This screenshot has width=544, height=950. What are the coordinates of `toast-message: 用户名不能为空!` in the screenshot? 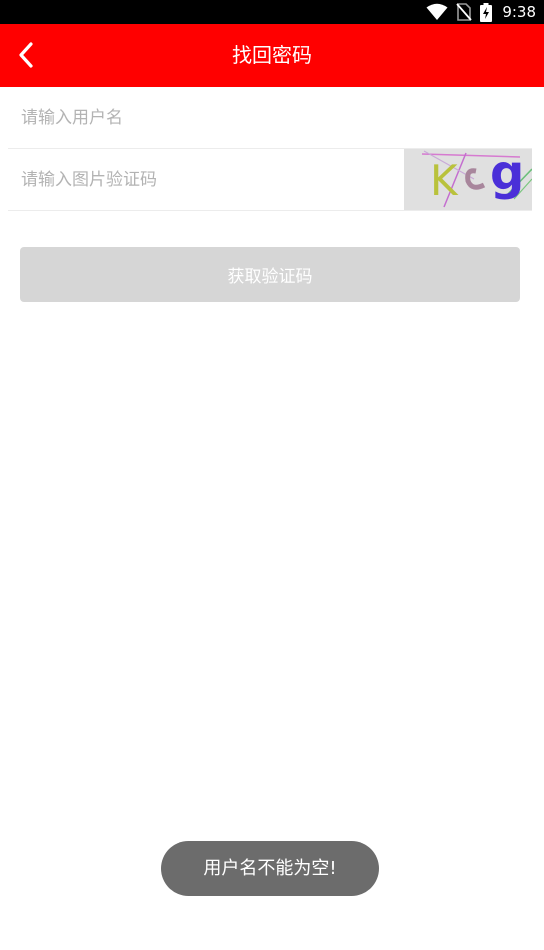 It's located at (270, 868).